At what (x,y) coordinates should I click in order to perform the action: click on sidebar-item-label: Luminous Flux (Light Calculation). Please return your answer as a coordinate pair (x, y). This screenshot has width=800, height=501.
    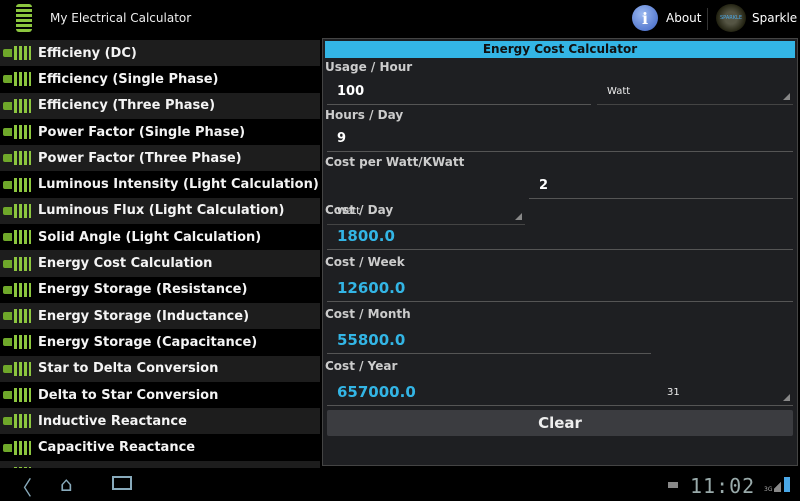
    Looking at the image, I should click on (161, 211).